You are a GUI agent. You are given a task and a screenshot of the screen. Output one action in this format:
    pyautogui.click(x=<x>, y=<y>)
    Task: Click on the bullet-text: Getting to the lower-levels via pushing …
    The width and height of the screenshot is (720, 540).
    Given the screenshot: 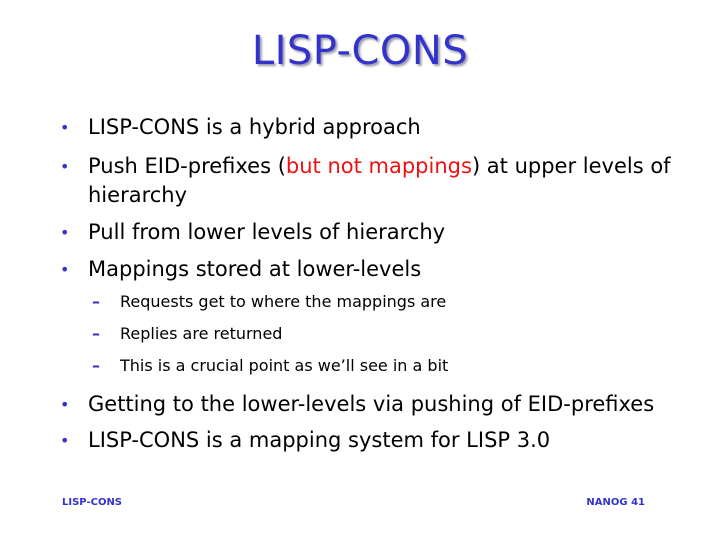 What is the action you would take?
    pyautogui.click(x=371, y=404)
    